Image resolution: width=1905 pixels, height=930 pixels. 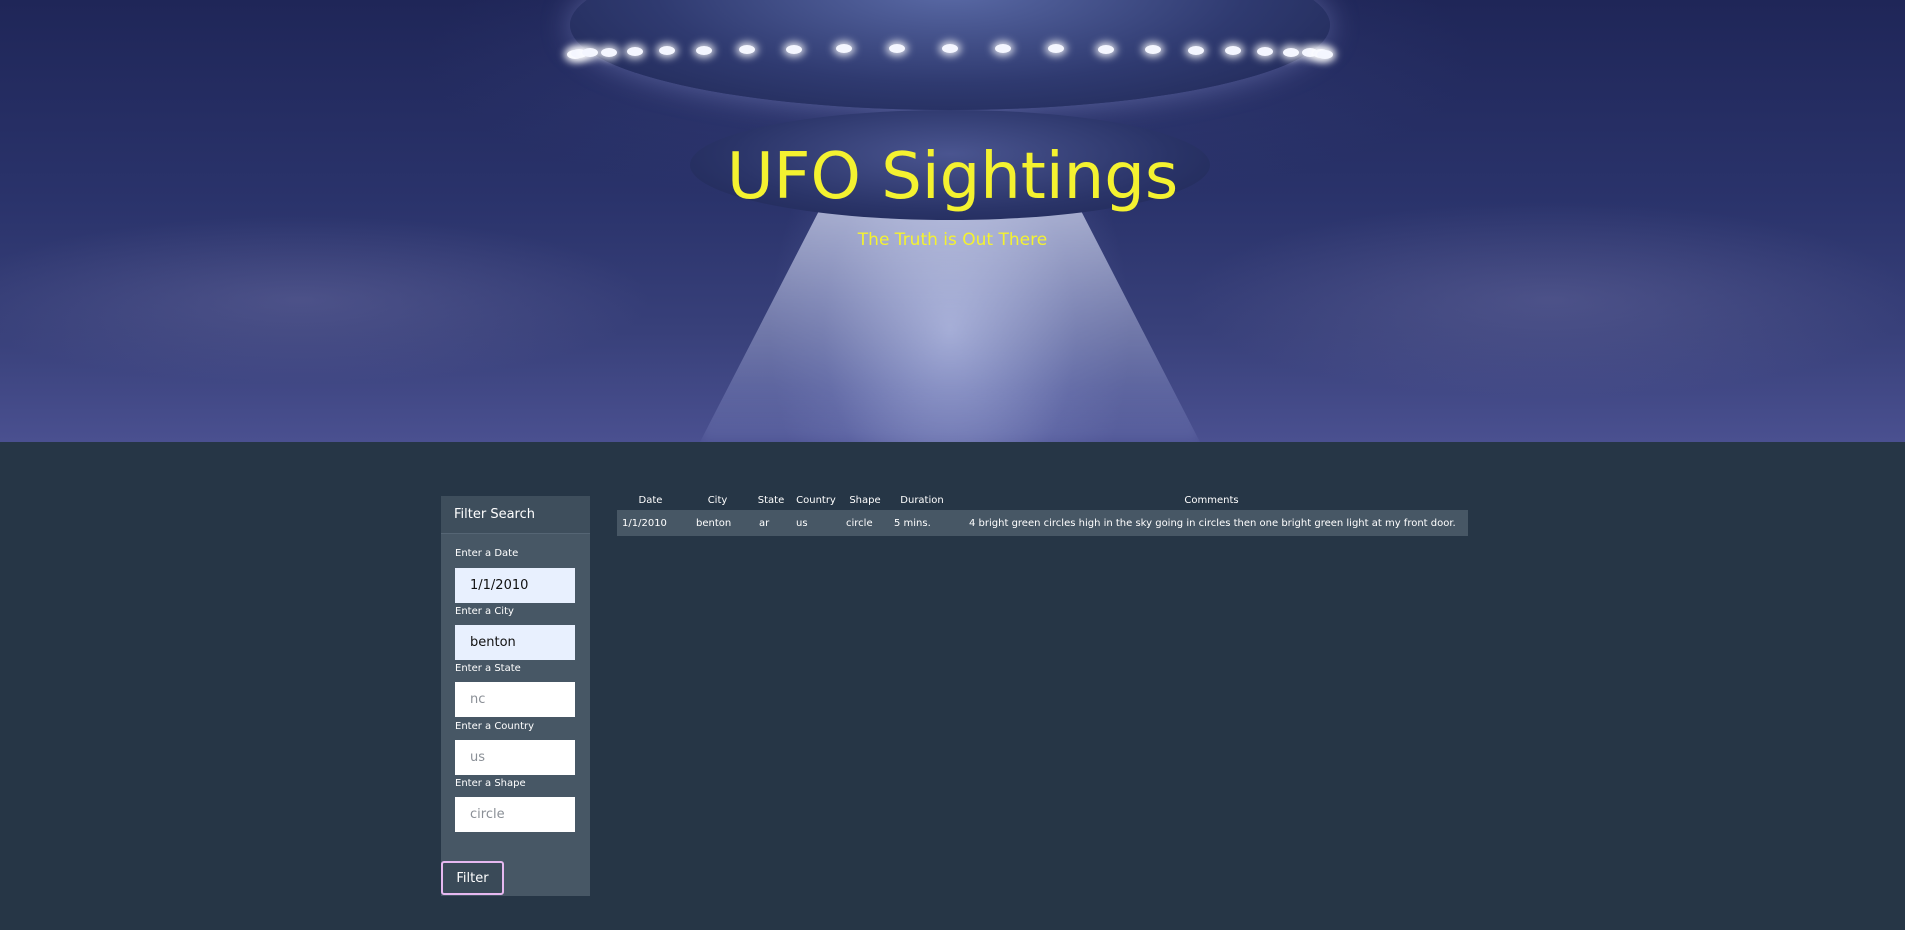 I want to click on column-header-state: State, so click(x=771, y=500).